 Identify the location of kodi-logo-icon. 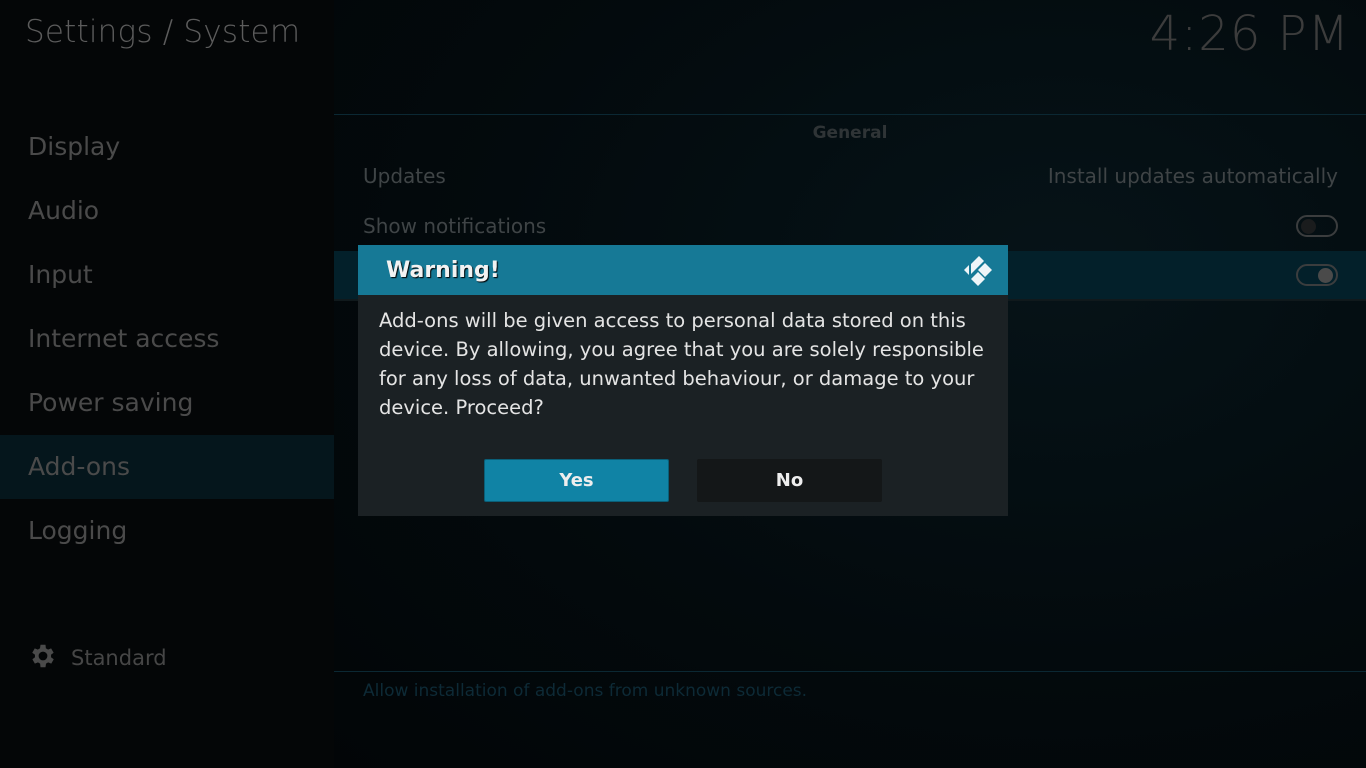
(978, 271).